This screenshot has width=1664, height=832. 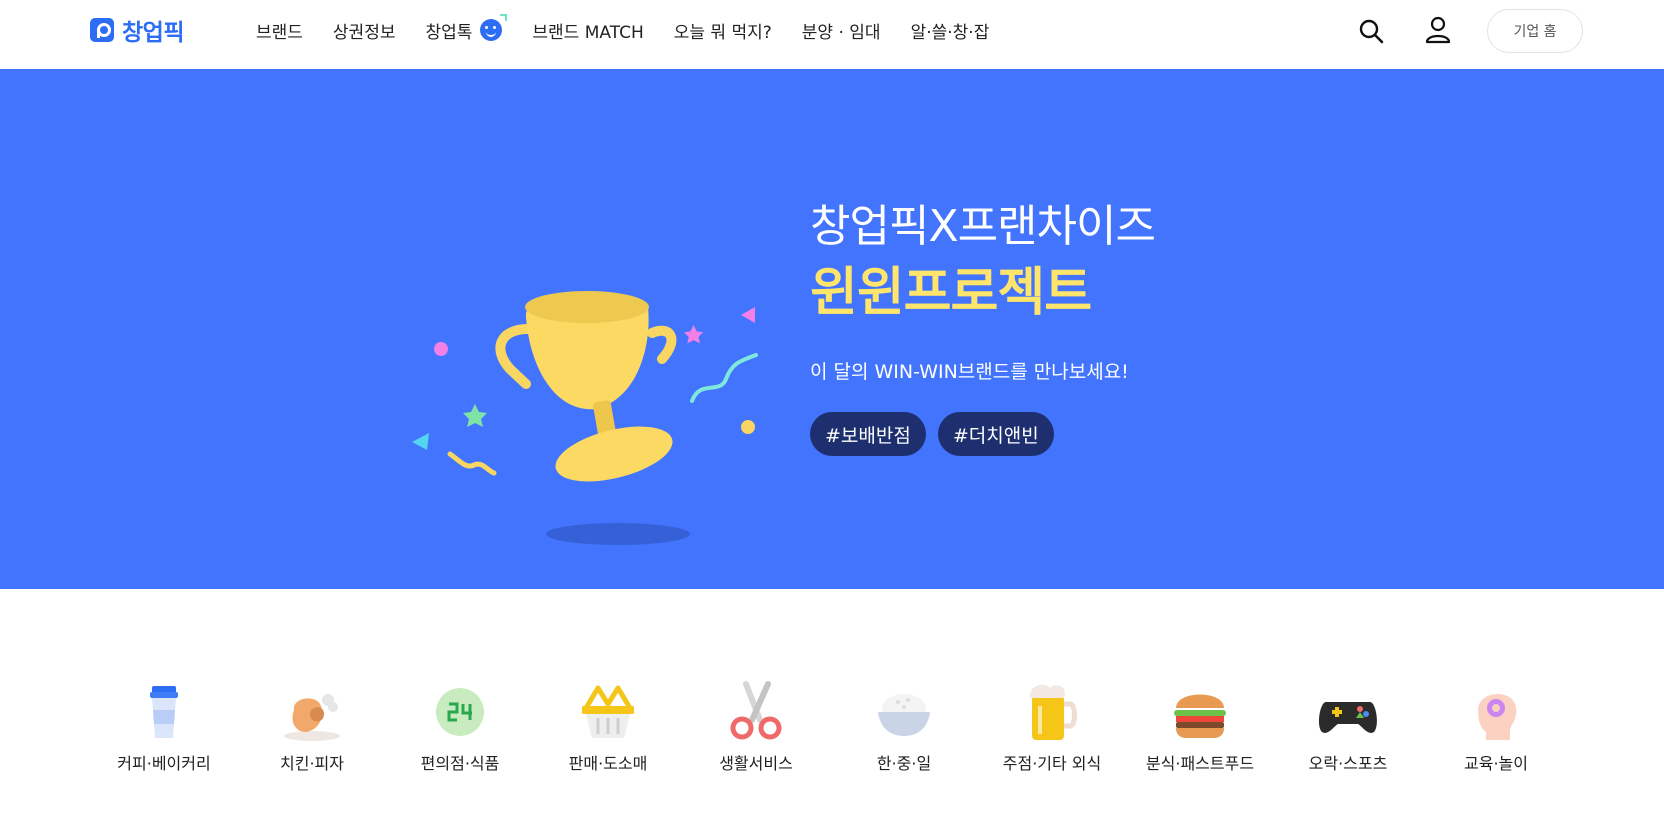 I want to click on category-label: 교육·놀이, so click(x=1496, y=763).